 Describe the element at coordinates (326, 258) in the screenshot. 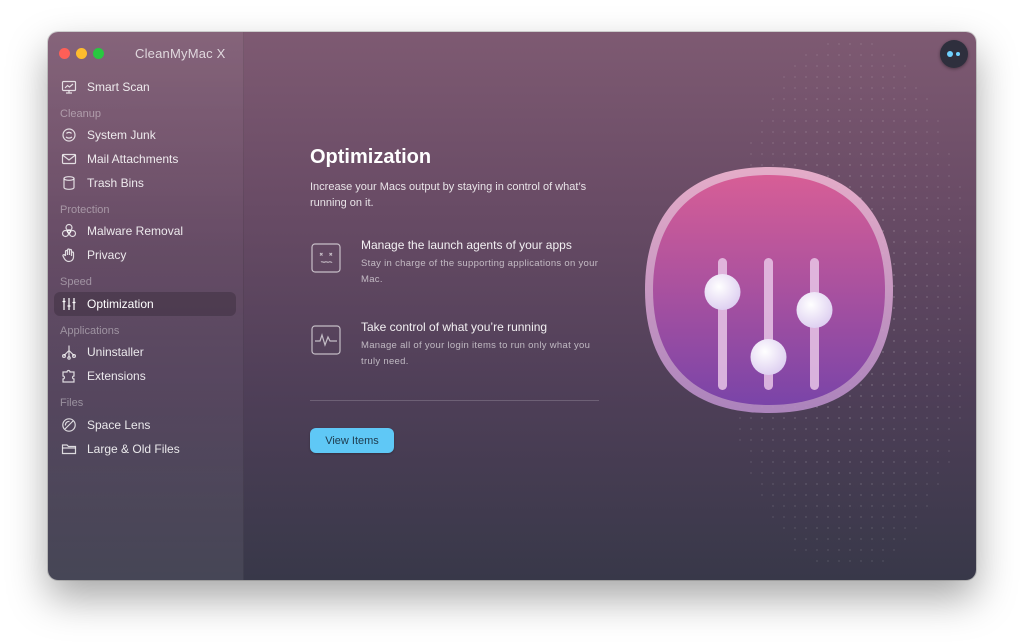

I see `launch-agent-icon` at that location.